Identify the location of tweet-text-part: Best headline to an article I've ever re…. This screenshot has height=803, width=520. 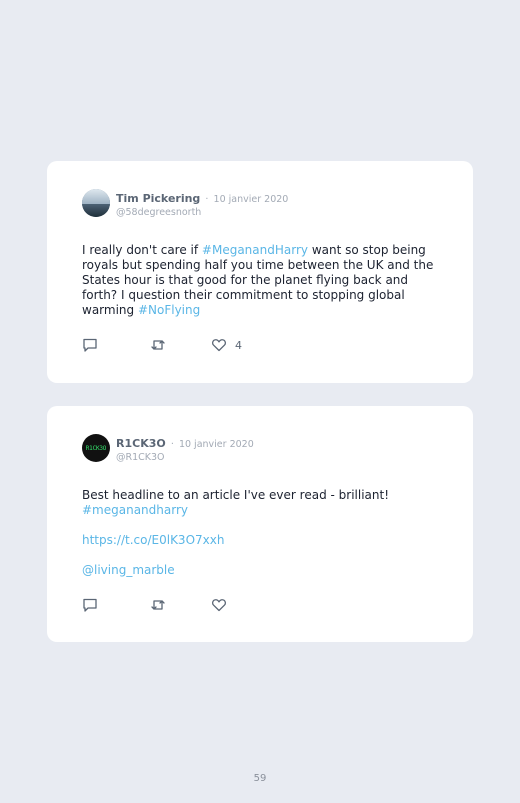
(236, 495).